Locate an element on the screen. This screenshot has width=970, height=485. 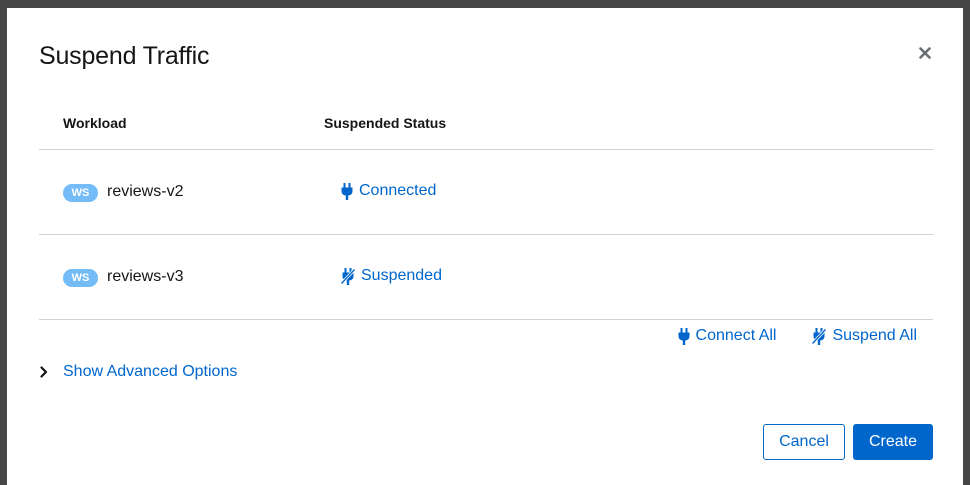
workload-name: reviews-v2 is located at coordinates (145, 191).